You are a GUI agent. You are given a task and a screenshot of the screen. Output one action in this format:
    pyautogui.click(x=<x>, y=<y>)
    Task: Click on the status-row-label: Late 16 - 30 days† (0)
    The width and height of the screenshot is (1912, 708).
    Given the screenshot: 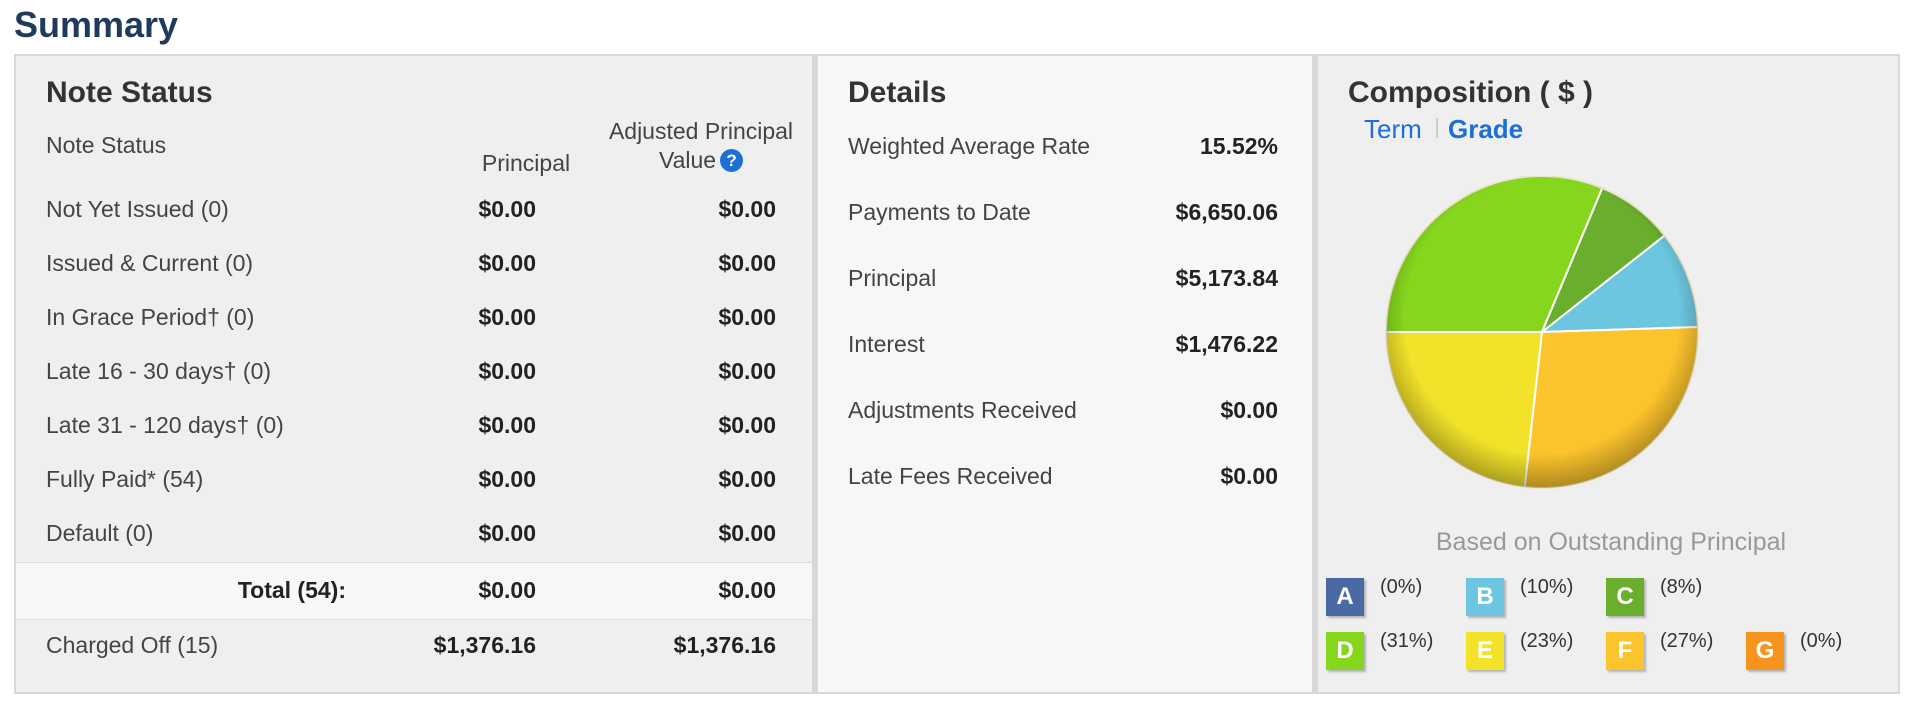 What is the action you would take?
    pyautogui.click(x=159, y=371)
    